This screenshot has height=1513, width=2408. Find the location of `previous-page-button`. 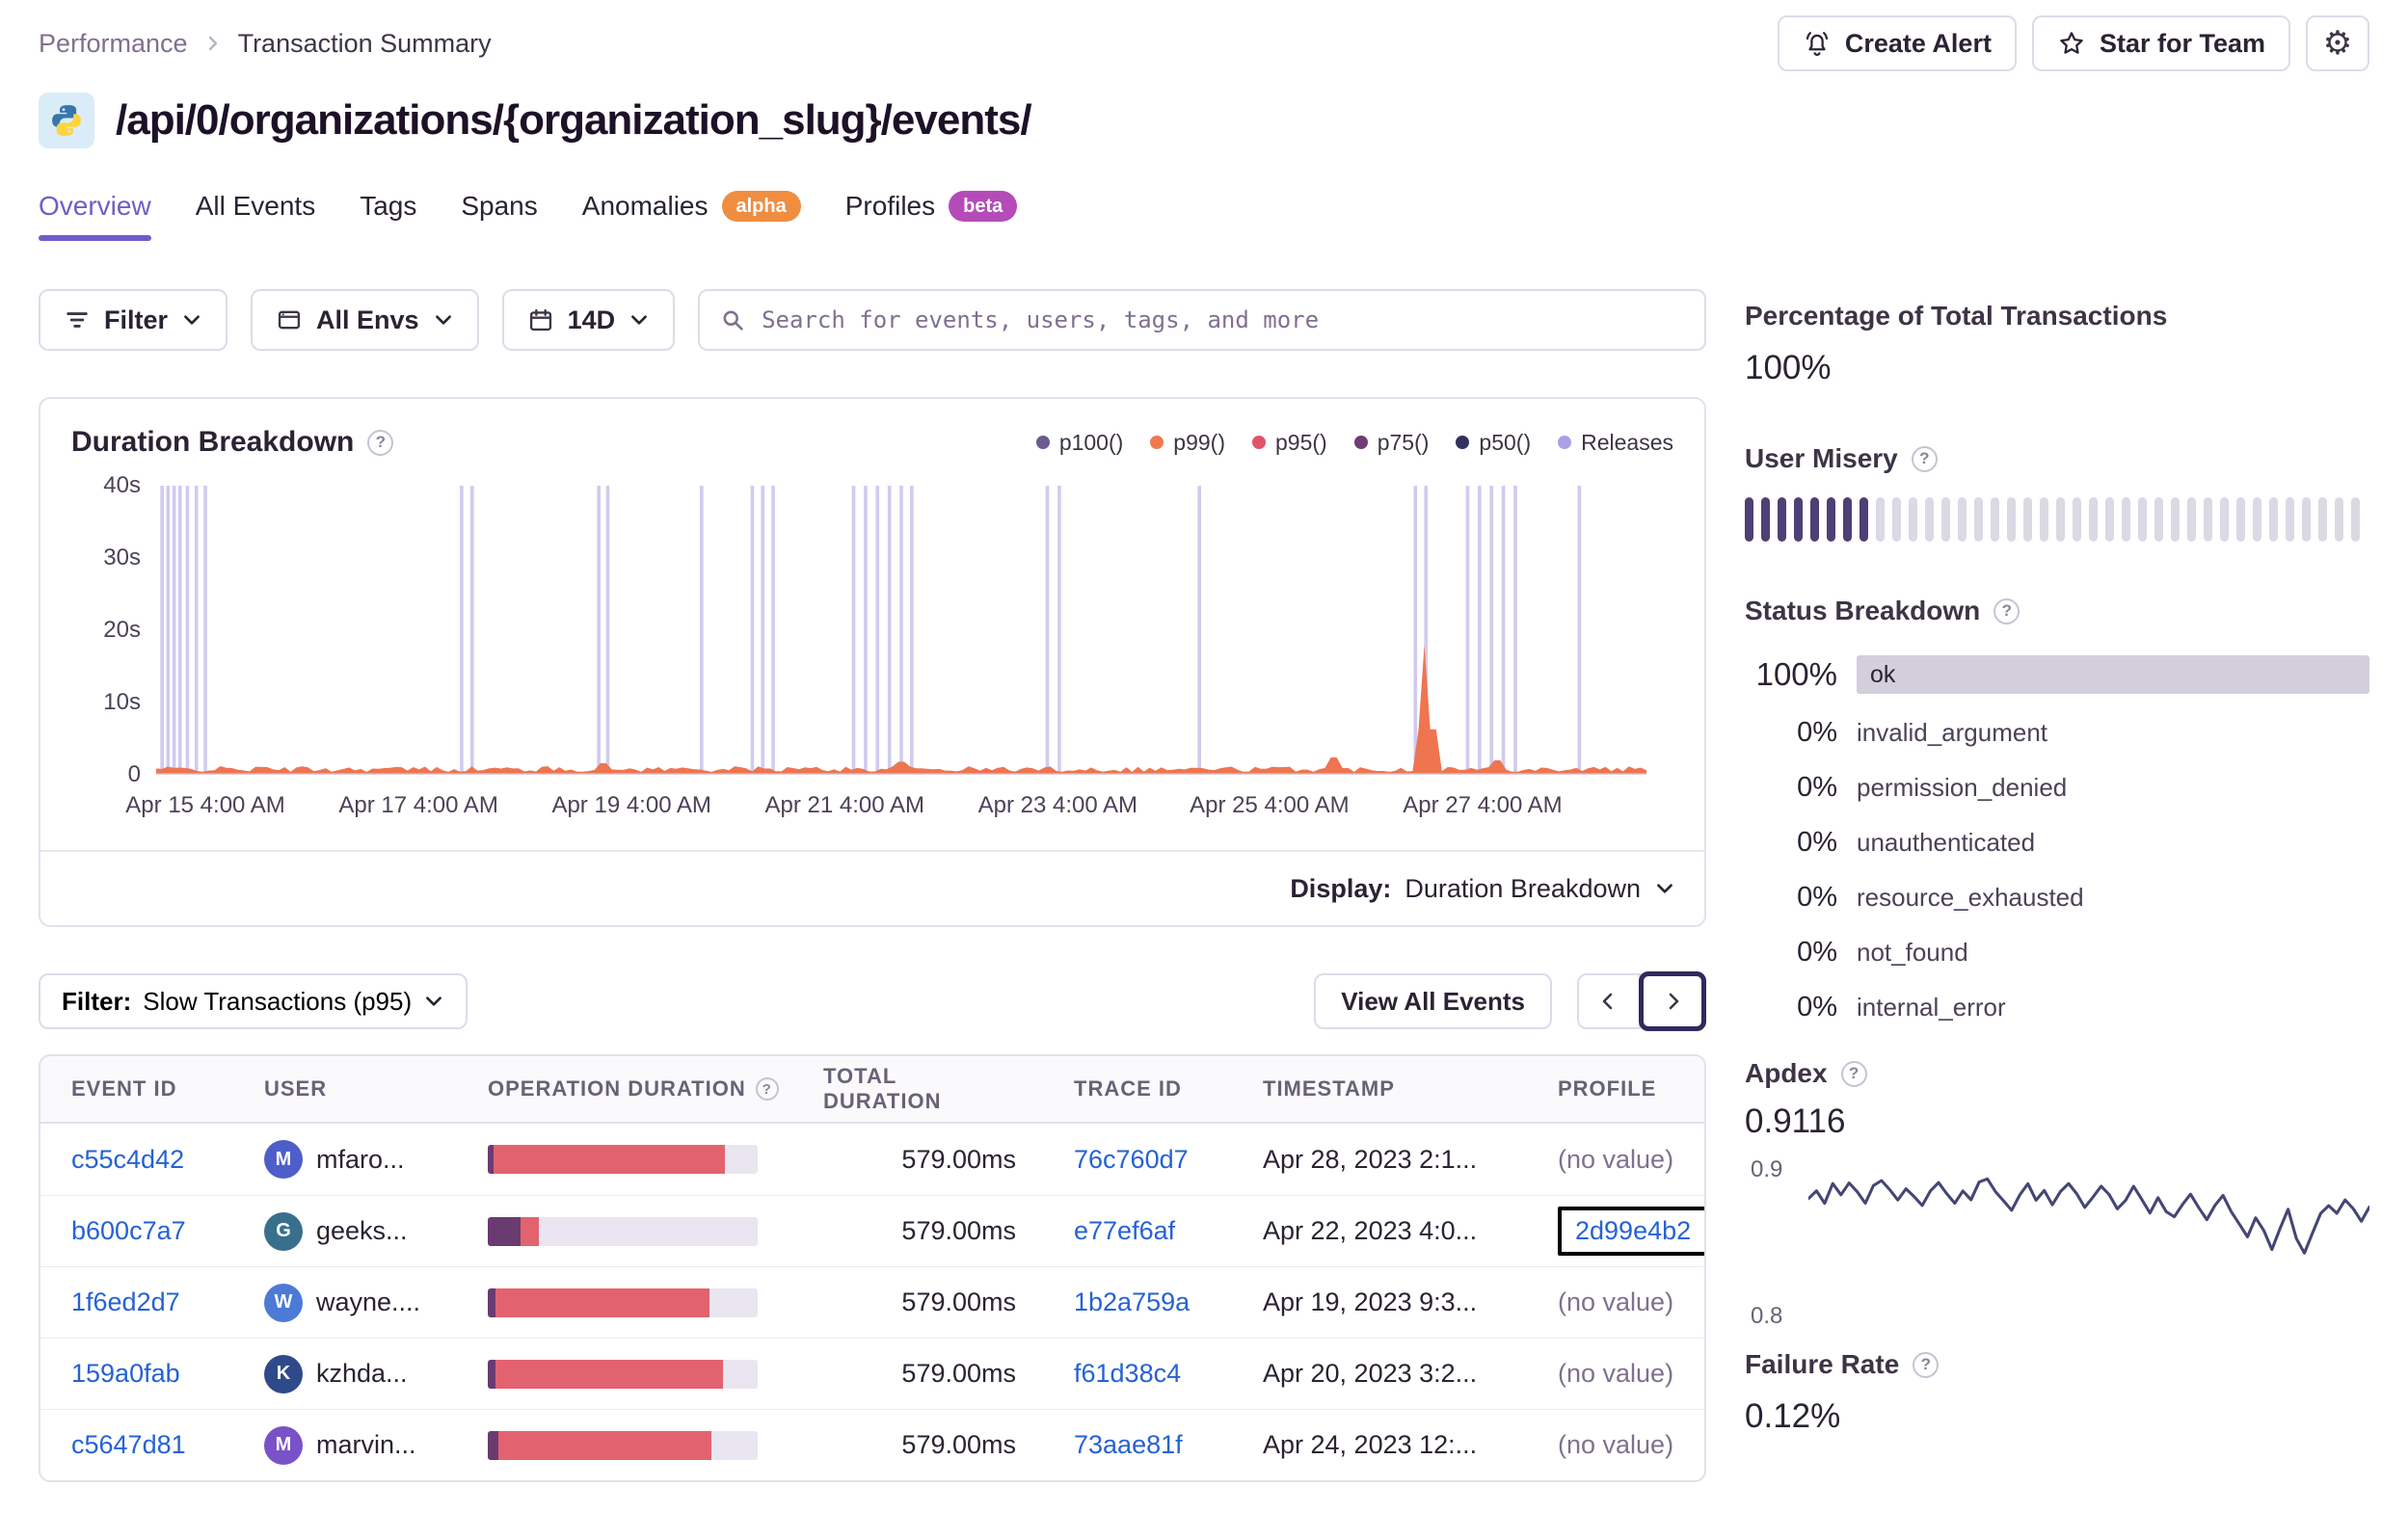

previous-page-button is located at coordinates (1609, 1001).